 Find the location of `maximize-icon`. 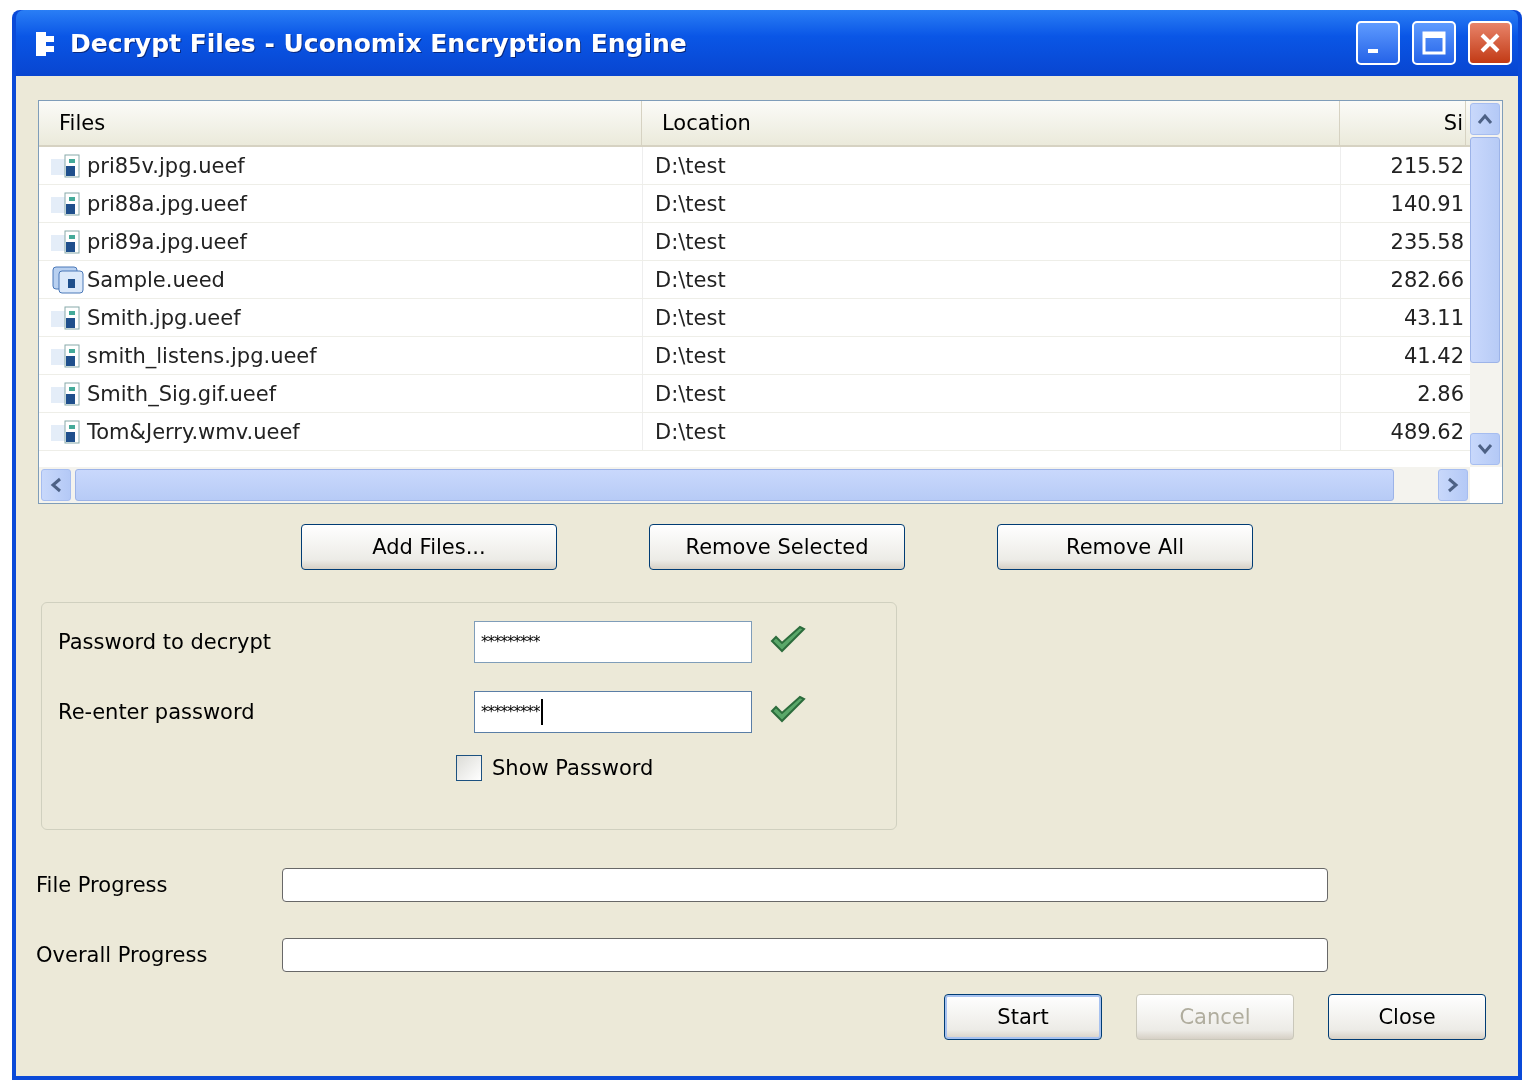

maximize-icon is located at coordinates (1434, 43).